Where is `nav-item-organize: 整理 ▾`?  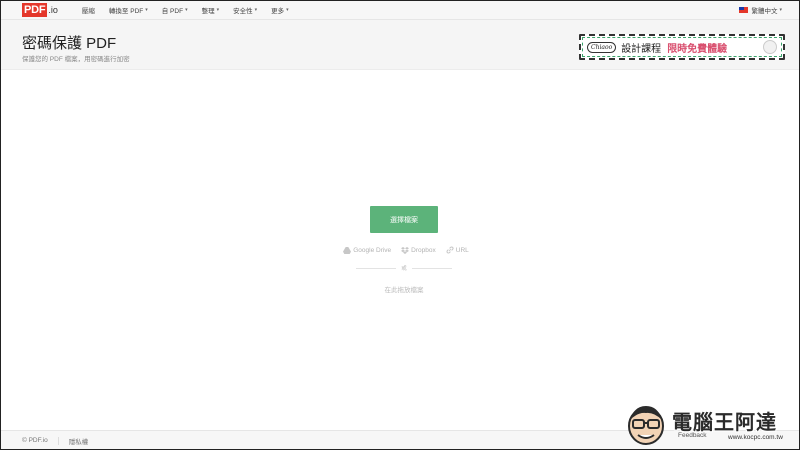
nav-item-organize: 整理 ▾ is located at coordinates (211, 10).